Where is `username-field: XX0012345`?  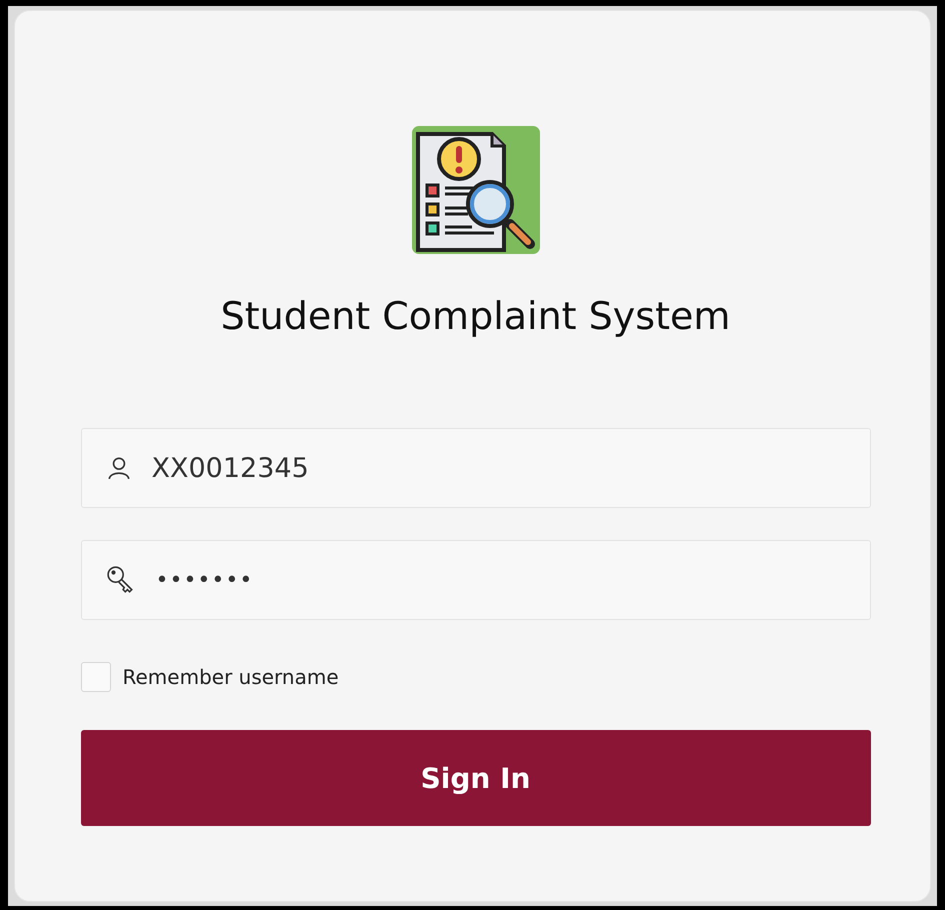 username-field: XX0012345 is located at coordinates (475, 468).